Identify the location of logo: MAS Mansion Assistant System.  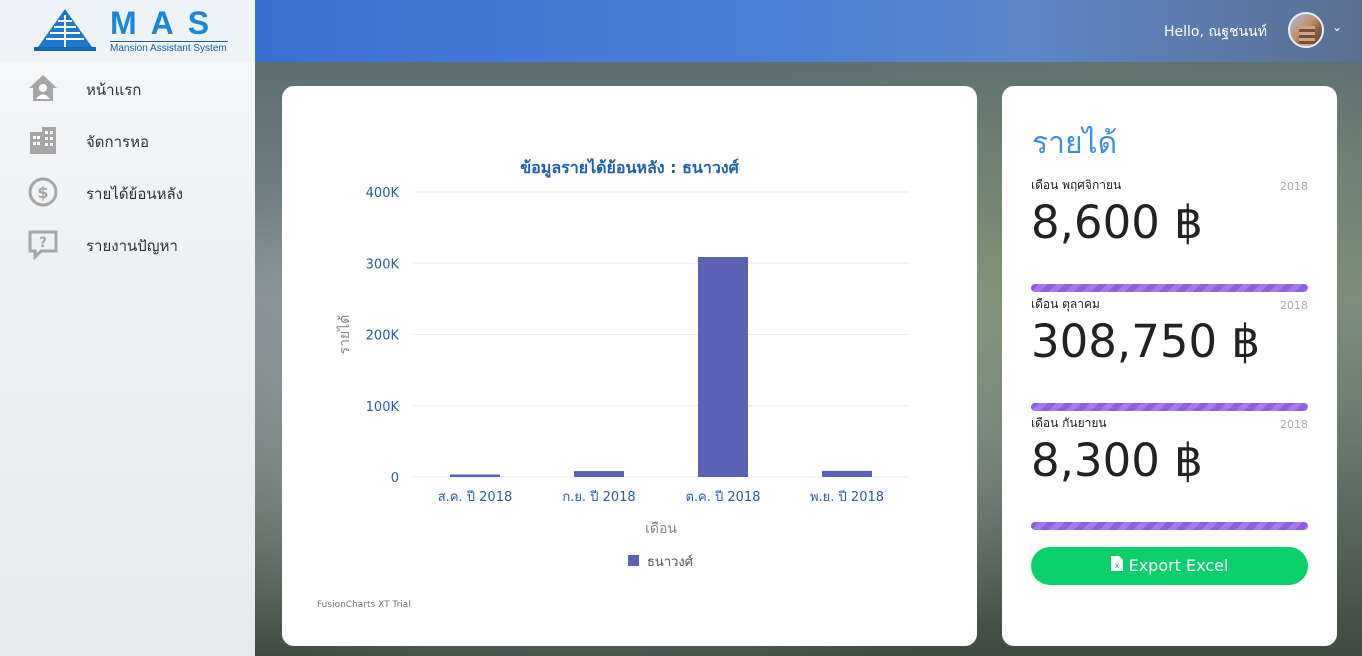
(127, 31).